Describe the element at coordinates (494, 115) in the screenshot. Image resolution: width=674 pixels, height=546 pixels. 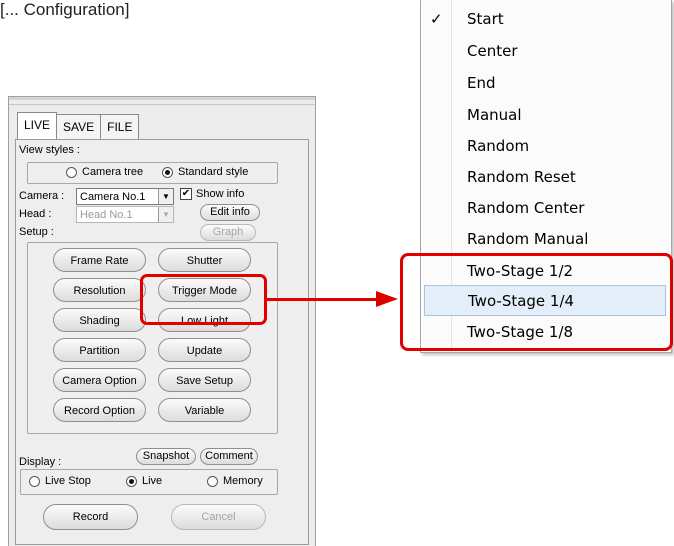
I see `menu-item-label: Manual` at that location.